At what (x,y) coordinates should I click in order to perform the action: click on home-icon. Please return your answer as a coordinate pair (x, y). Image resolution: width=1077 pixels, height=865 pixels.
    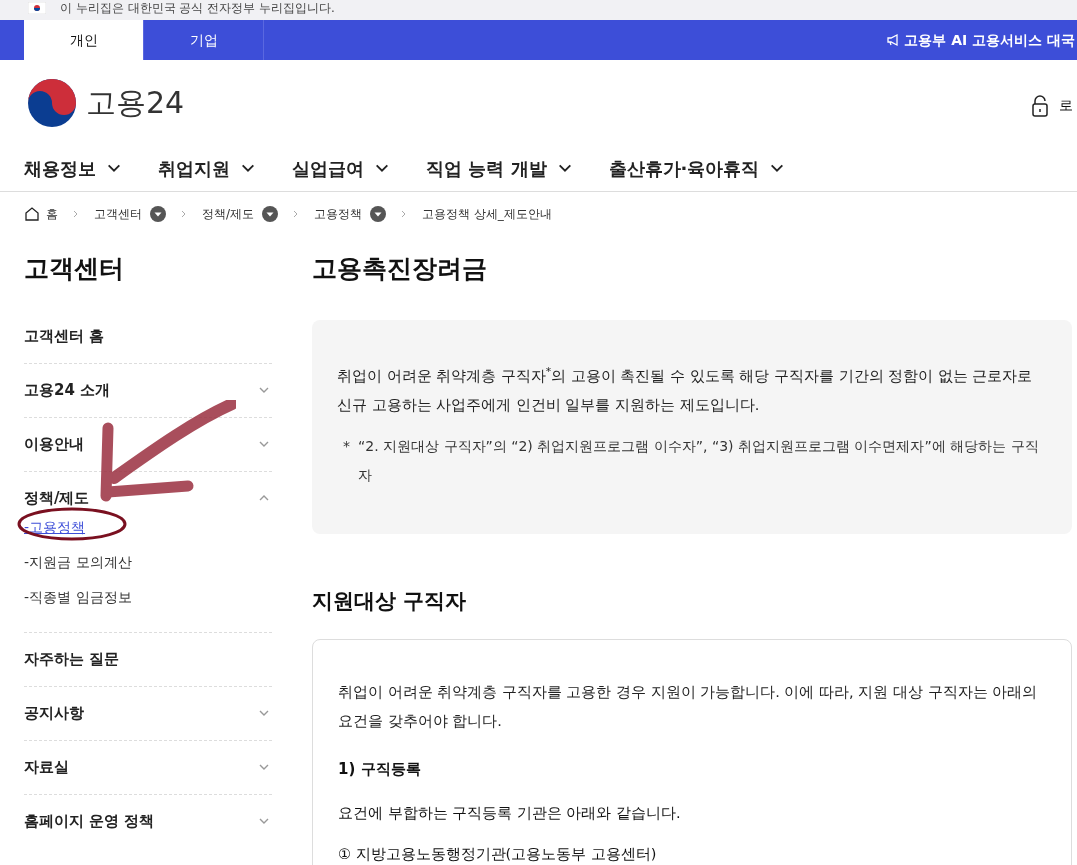
    Looking at the image, I should click on (32, 214).